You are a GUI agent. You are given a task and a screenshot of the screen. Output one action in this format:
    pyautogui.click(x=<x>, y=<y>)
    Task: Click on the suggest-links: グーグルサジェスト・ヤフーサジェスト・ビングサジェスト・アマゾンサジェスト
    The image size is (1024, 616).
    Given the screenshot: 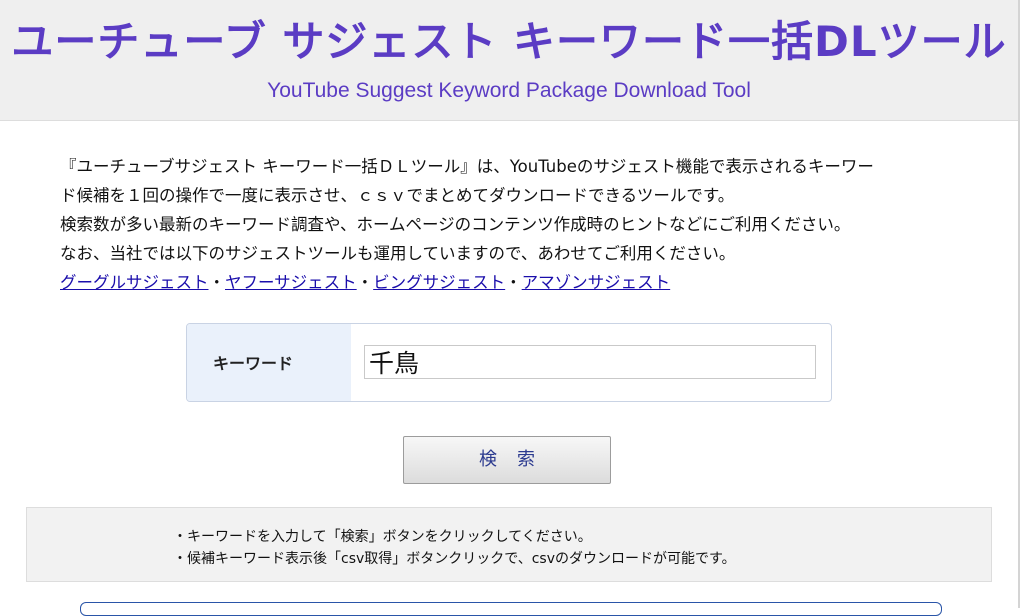 What is the action you would take?
    pyautogui.click(x=510, y=282)
    